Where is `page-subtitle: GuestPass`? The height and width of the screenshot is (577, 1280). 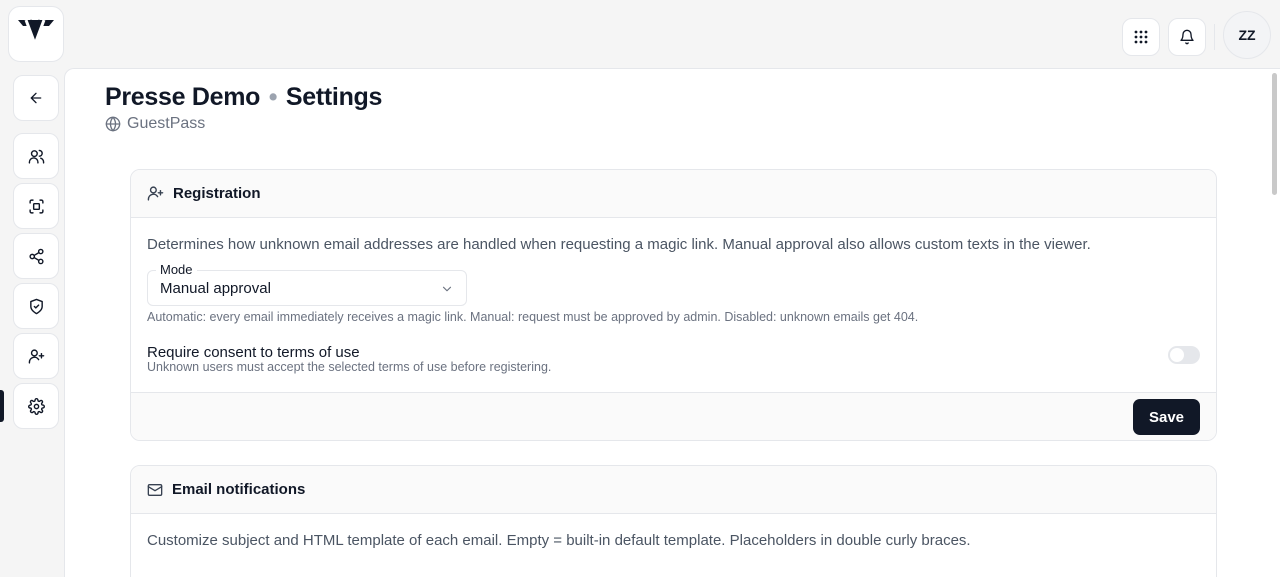 page-subtitle: GuestPass is located at coordinates (155, 124).